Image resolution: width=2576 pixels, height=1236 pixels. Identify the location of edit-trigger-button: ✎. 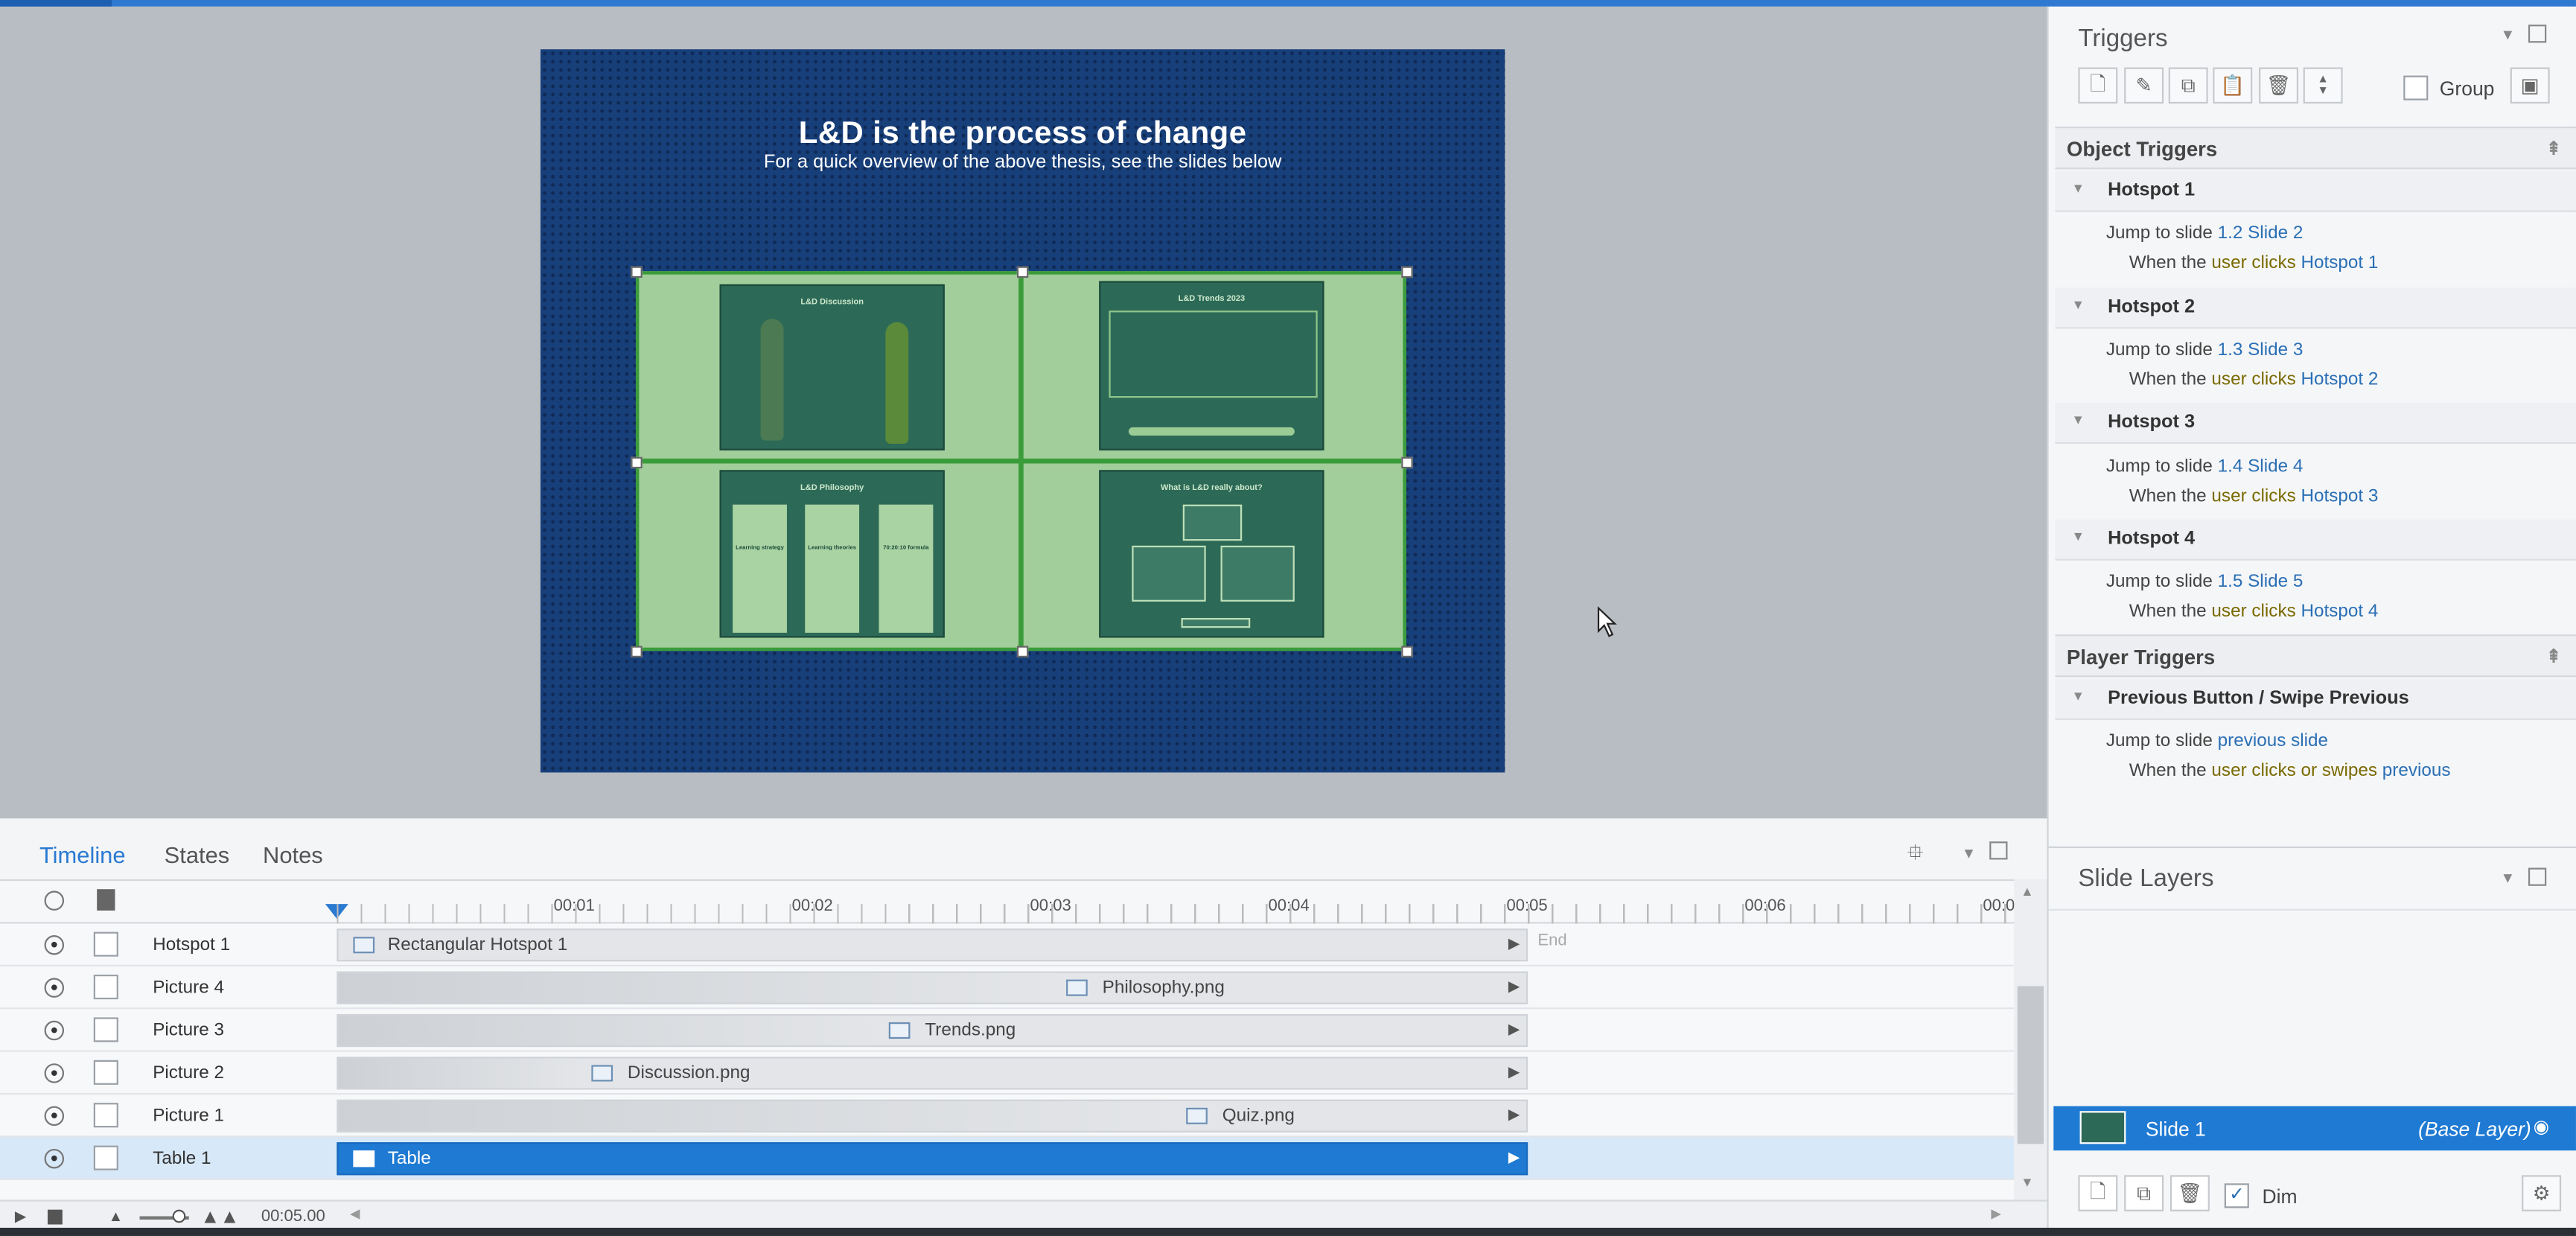
(2144, 85).